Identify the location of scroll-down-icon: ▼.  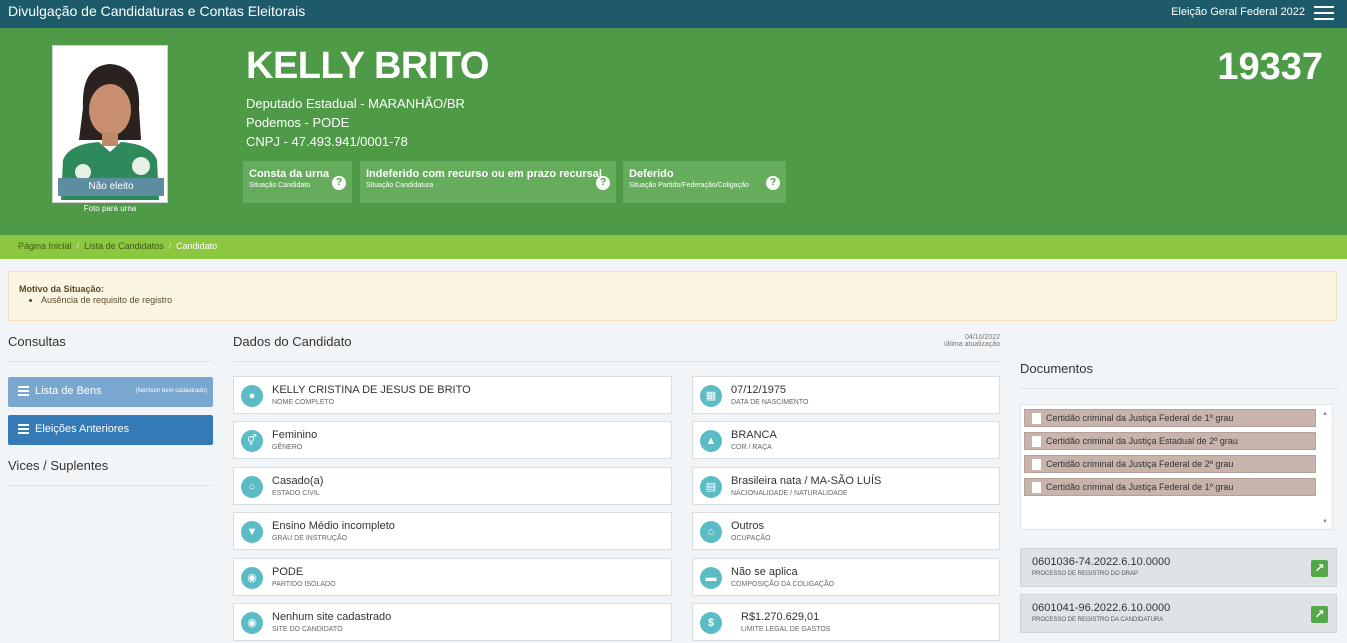
(1325, 522).